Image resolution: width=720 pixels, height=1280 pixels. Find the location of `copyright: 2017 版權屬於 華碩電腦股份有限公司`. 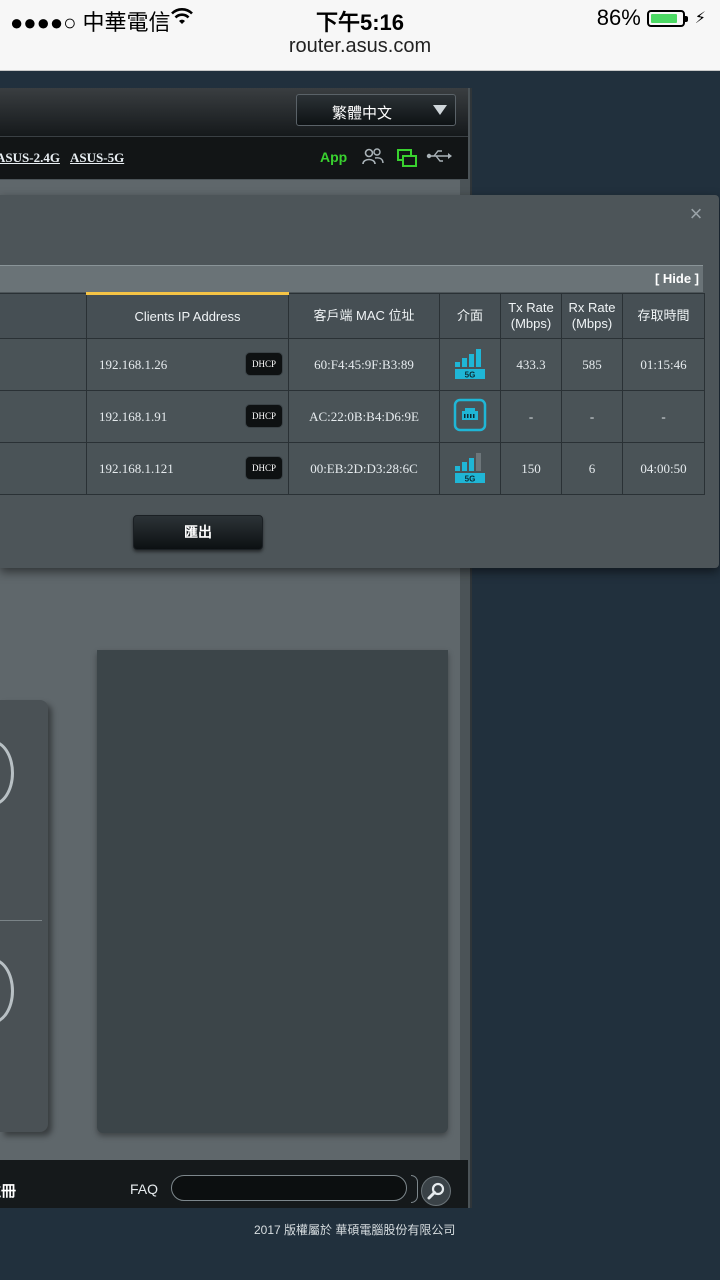

copyright: 2017 版權屬於 華碩電腦股份有限公司 is located at coordinates (355, 1230).